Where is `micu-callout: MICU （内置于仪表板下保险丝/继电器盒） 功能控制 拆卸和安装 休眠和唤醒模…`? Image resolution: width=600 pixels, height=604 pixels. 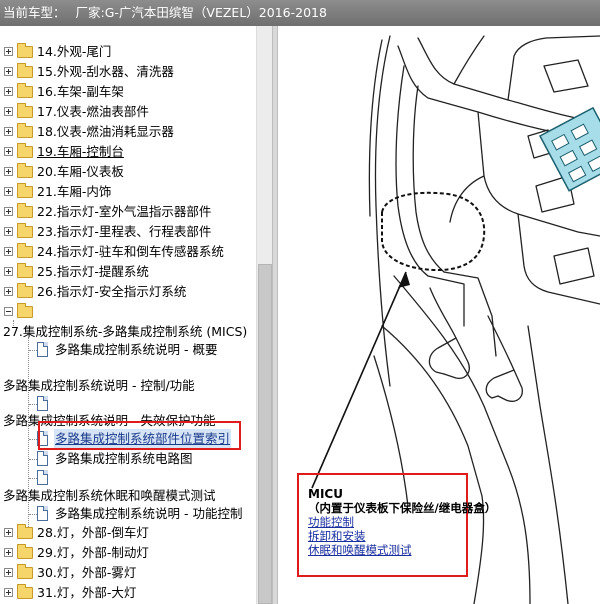
micu-callout: MICU （内置于仪表板下保险丝/继电器盒） 功能控制 拆卸和安装 休眠和唤醒模… is located at coordinates (402, 522).